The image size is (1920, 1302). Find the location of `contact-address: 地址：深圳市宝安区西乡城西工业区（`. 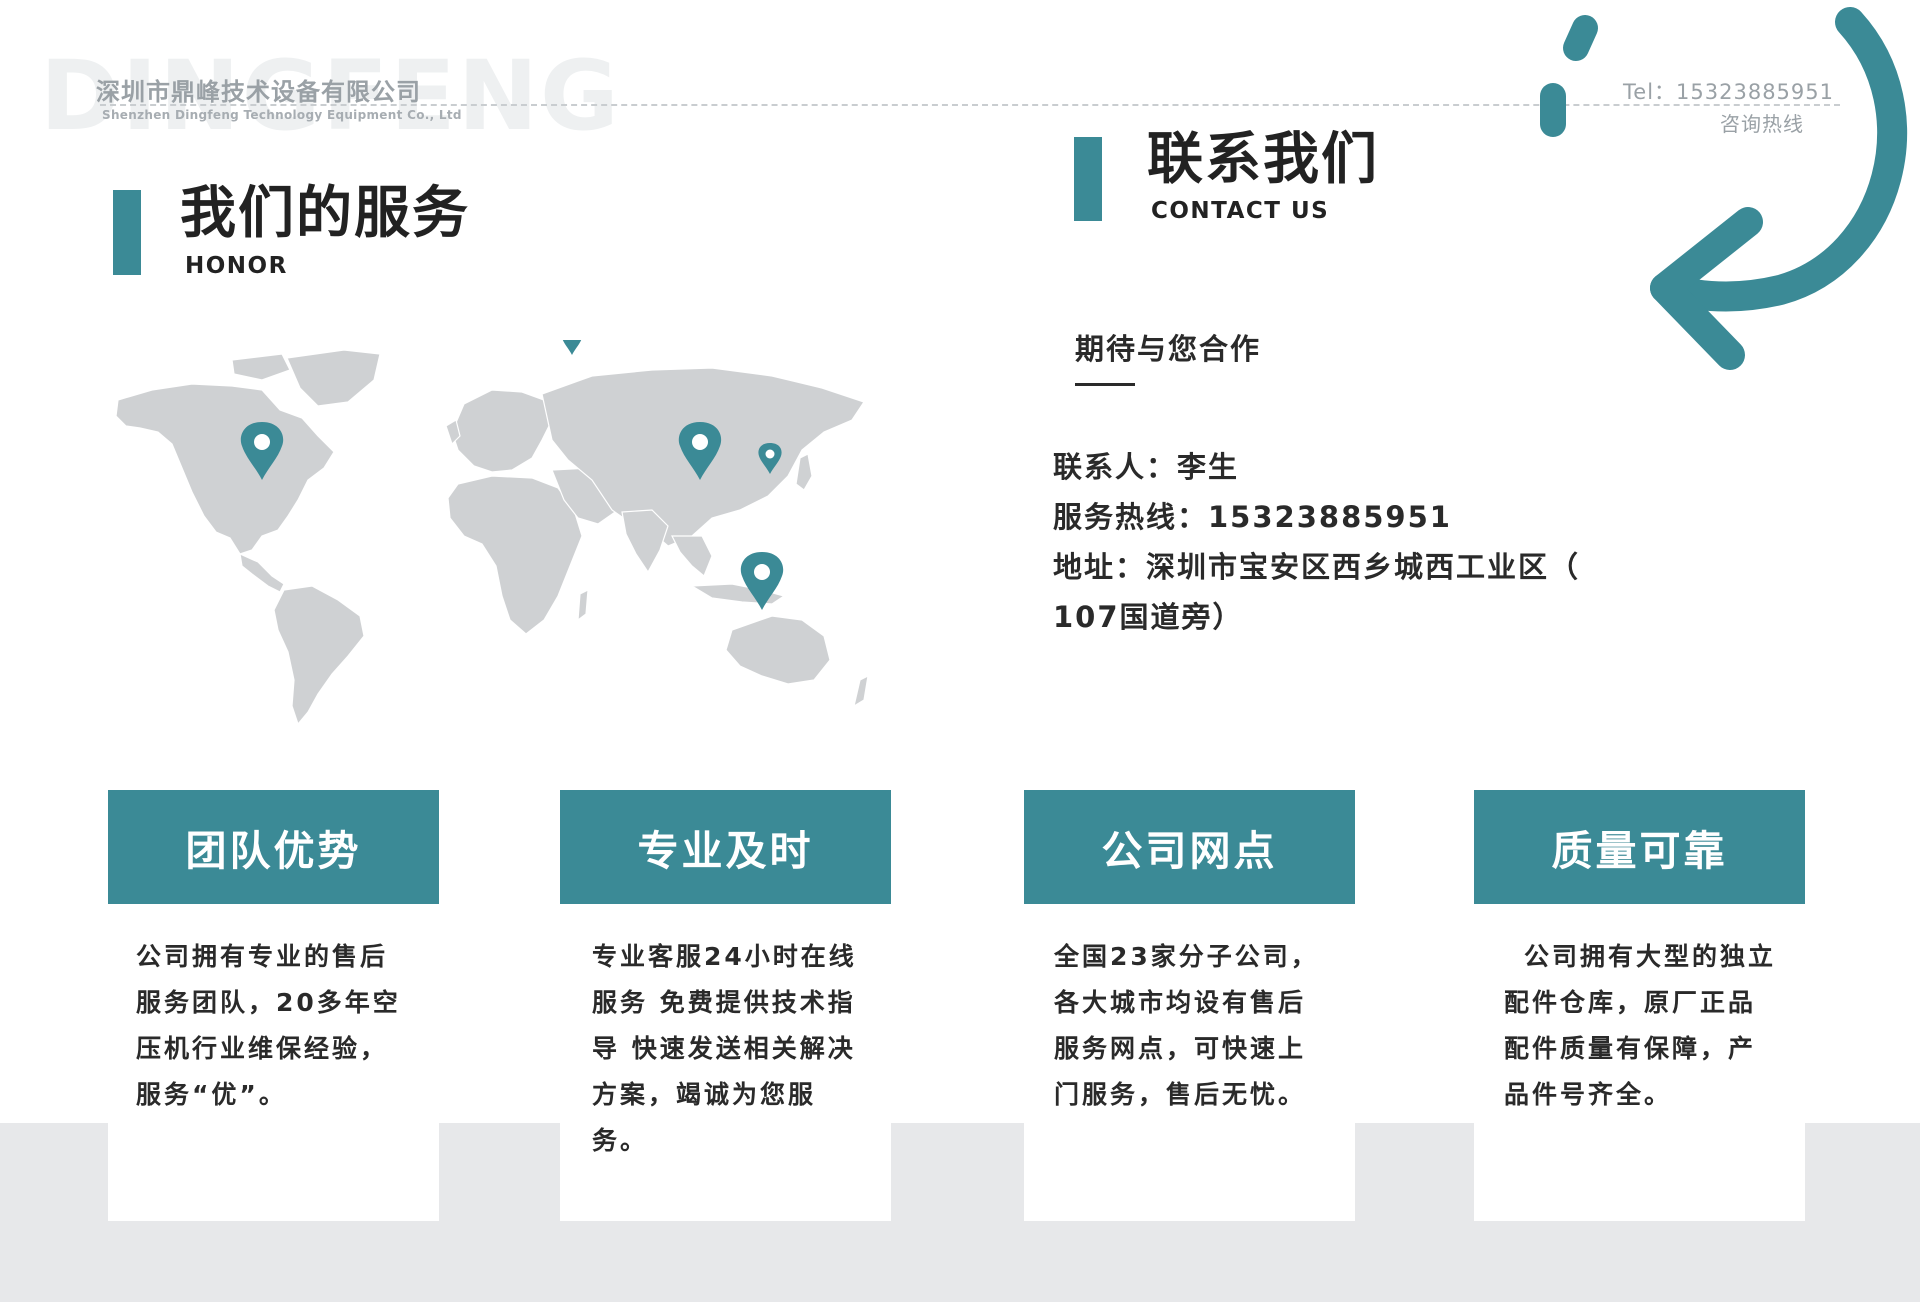

contact-address: 地址：深圳市宝安区西乡城西工业区（ is located at coordinates (1317, 567).